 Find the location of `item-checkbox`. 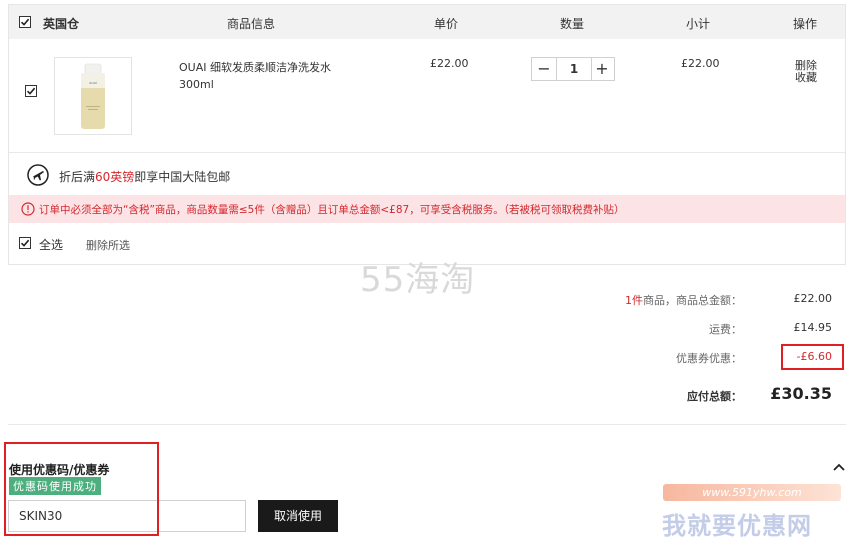

item-checkbox is located at coordinates (31, 91).